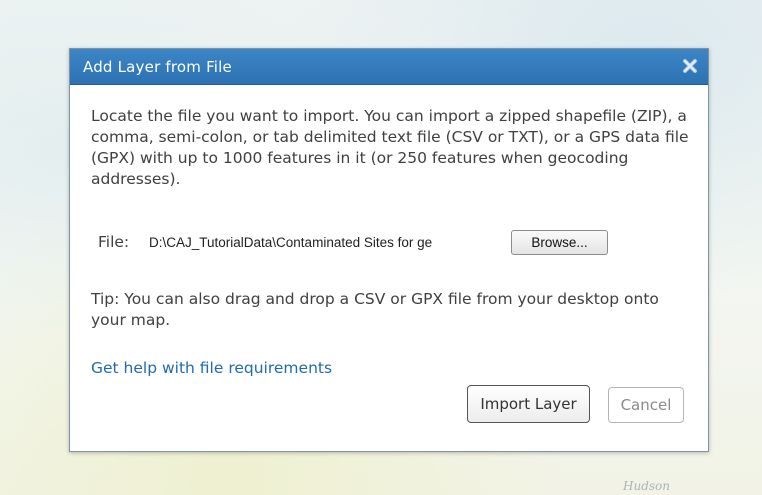 The image size is (762, 495). Describe the element at coordinates (114, 242) in the screenshot. I see `file-label: File:` at that location.